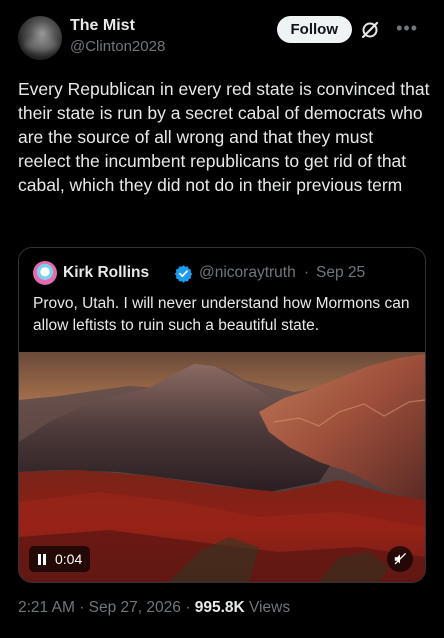 The width and height of the screenshot is (444, 638). I want to click on views-label: Views, so click(270, 607).